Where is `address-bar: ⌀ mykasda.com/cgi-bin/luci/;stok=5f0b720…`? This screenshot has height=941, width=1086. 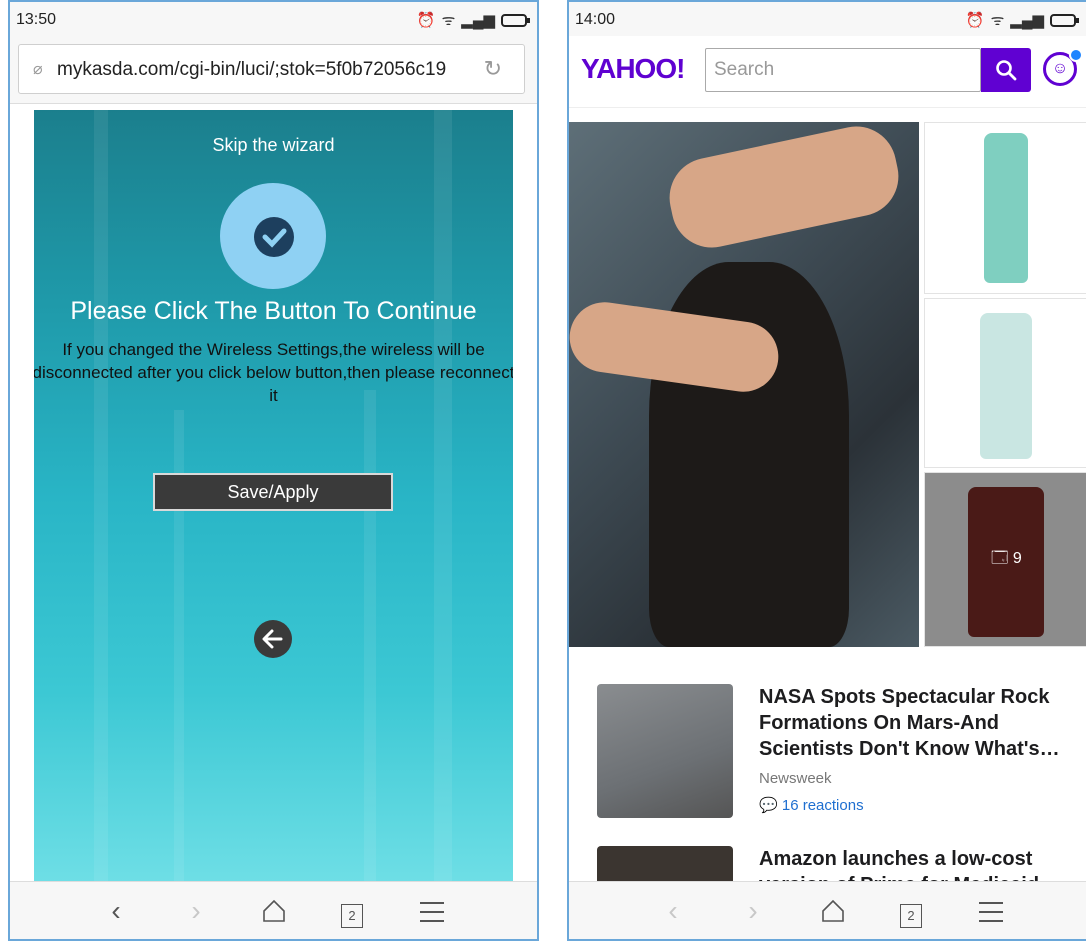 address-bar: ⌀ mykasda.com/cgi-bin/luci/;stok=5f0b720… is located at coordinates (271, 69).